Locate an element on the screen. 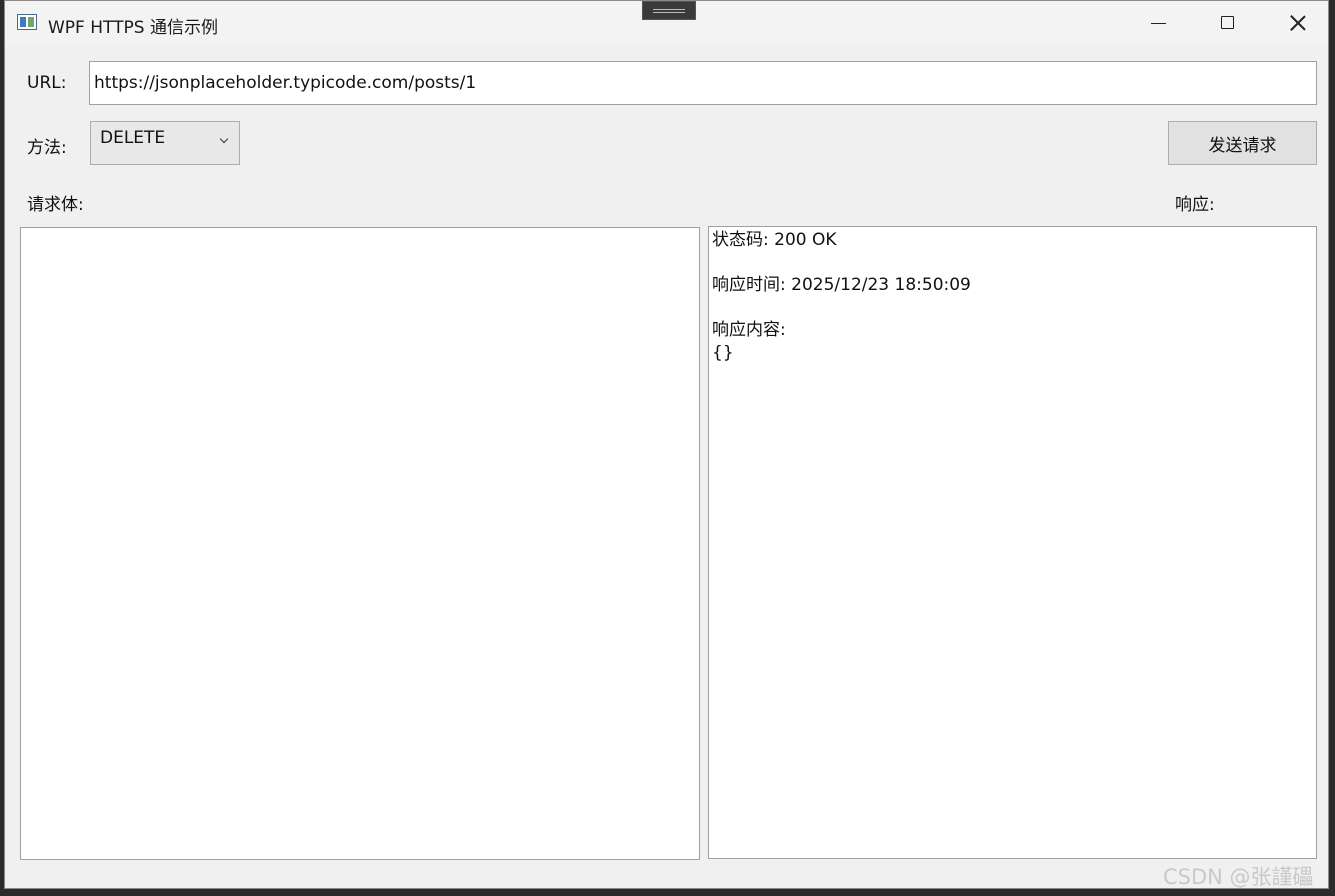 Image resolution: width=1335 pixels, height=896 pixels. response-content-value: {} is located at coordinates (723, 352).